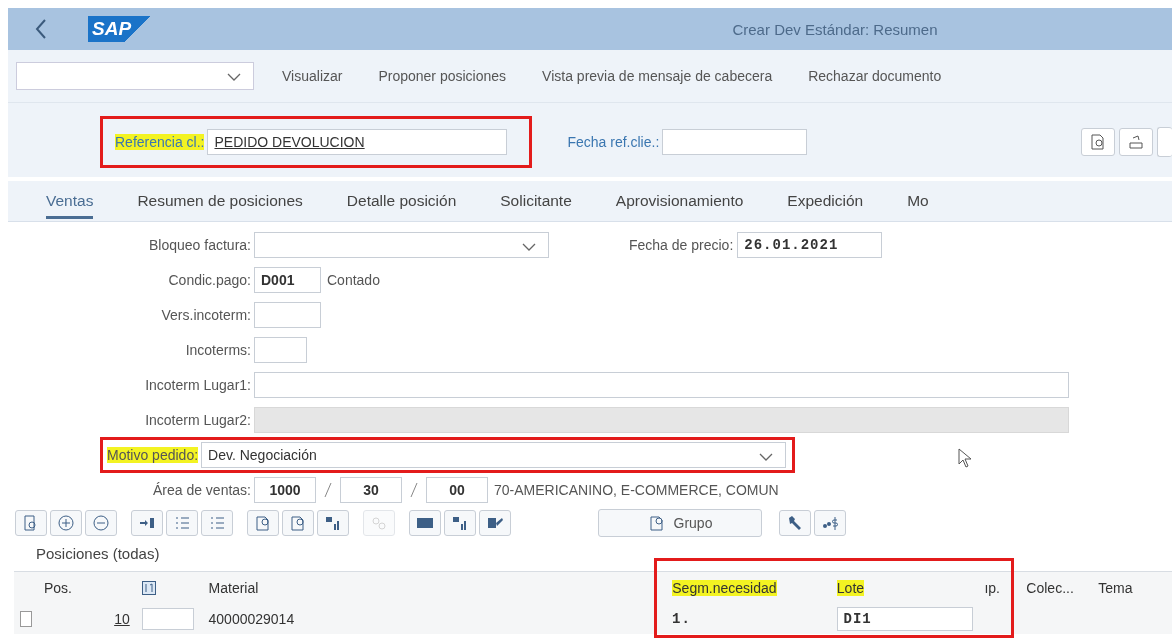 The height and width of the screenshot is (643, 1172). Describe the element at coordinates (251, 619) in the screenshot. I see `table-cell-text: 40000029014` at that location.